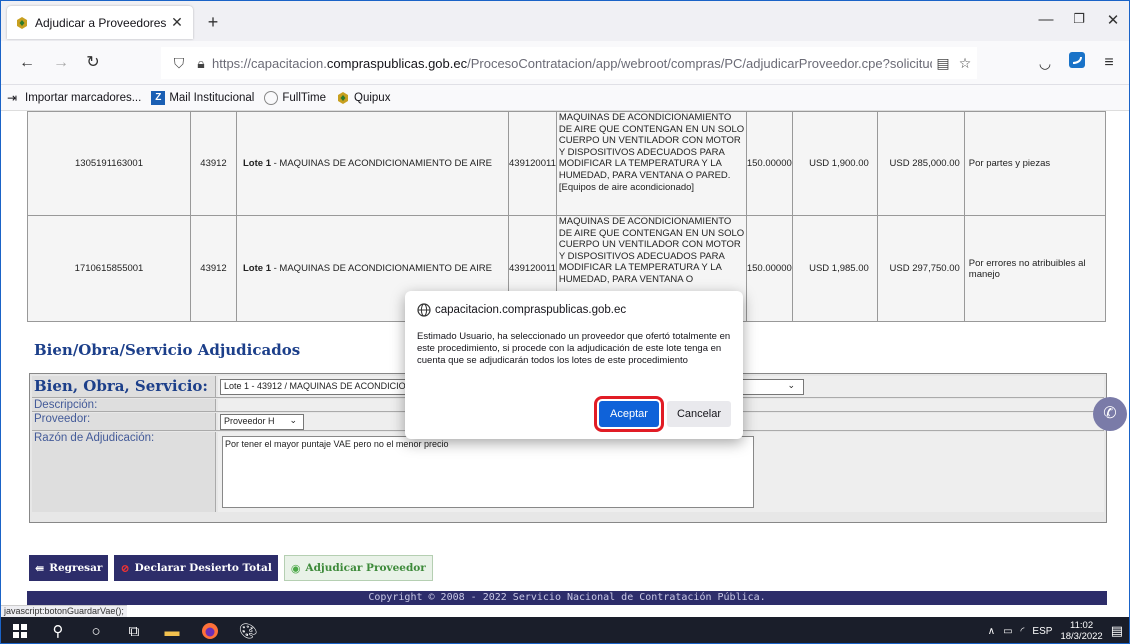 This screenshot has width=1130, height=644. Describe the element at coordinates (40, 568) in the screenshot. I see `double-arrow-left-icon: ⇚` at that location.